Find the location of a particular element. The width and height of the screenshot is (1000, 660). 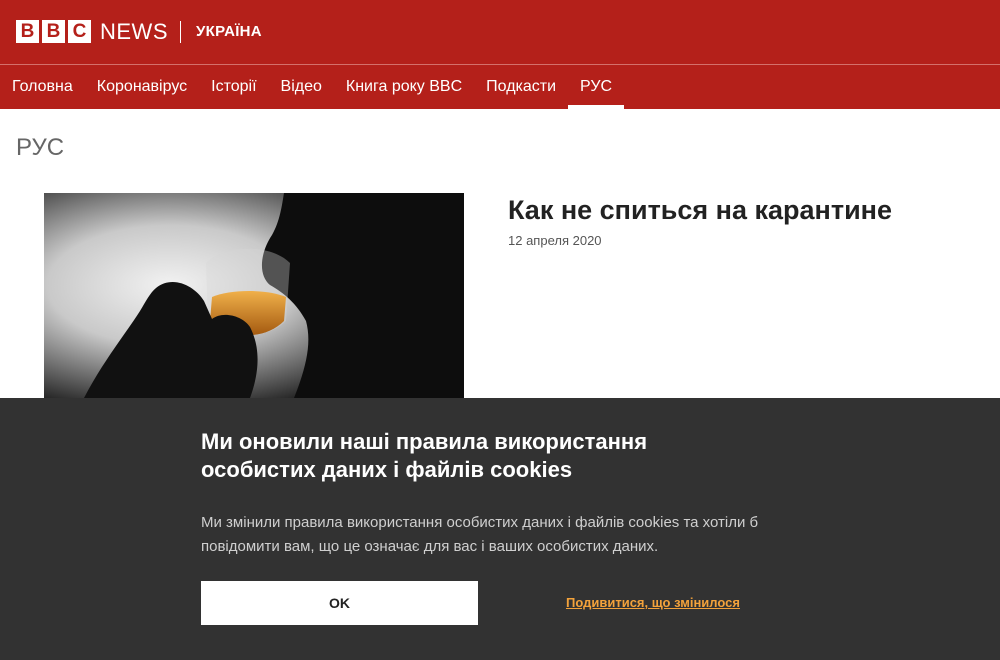

nav-item-home: Головна is located at coordinates (42, 87).